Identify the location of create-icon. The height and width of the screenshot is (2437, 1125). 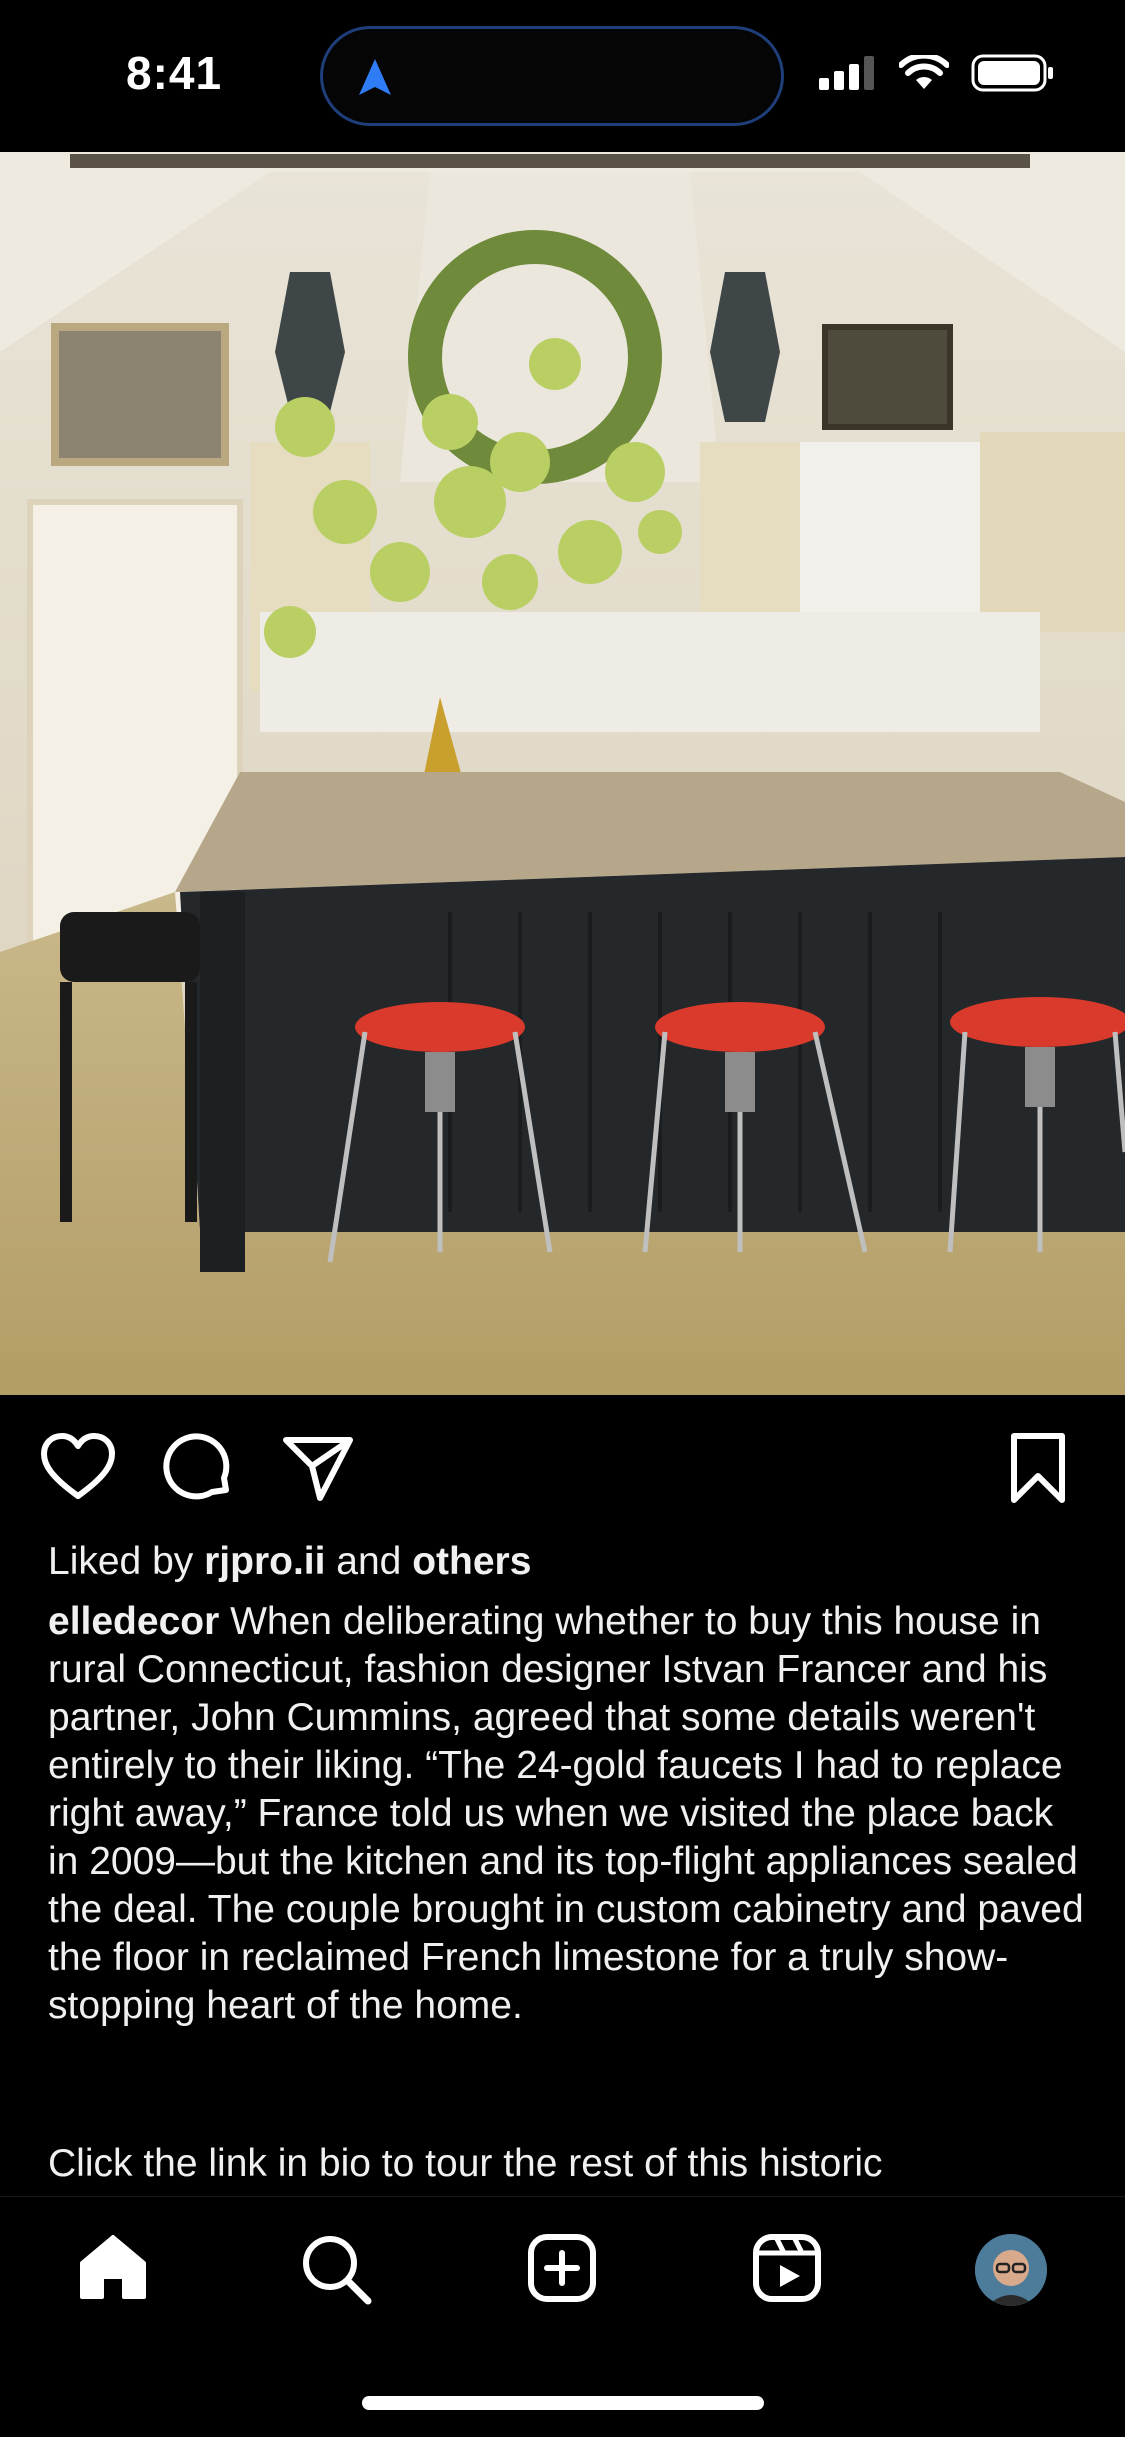
(562, 2268).